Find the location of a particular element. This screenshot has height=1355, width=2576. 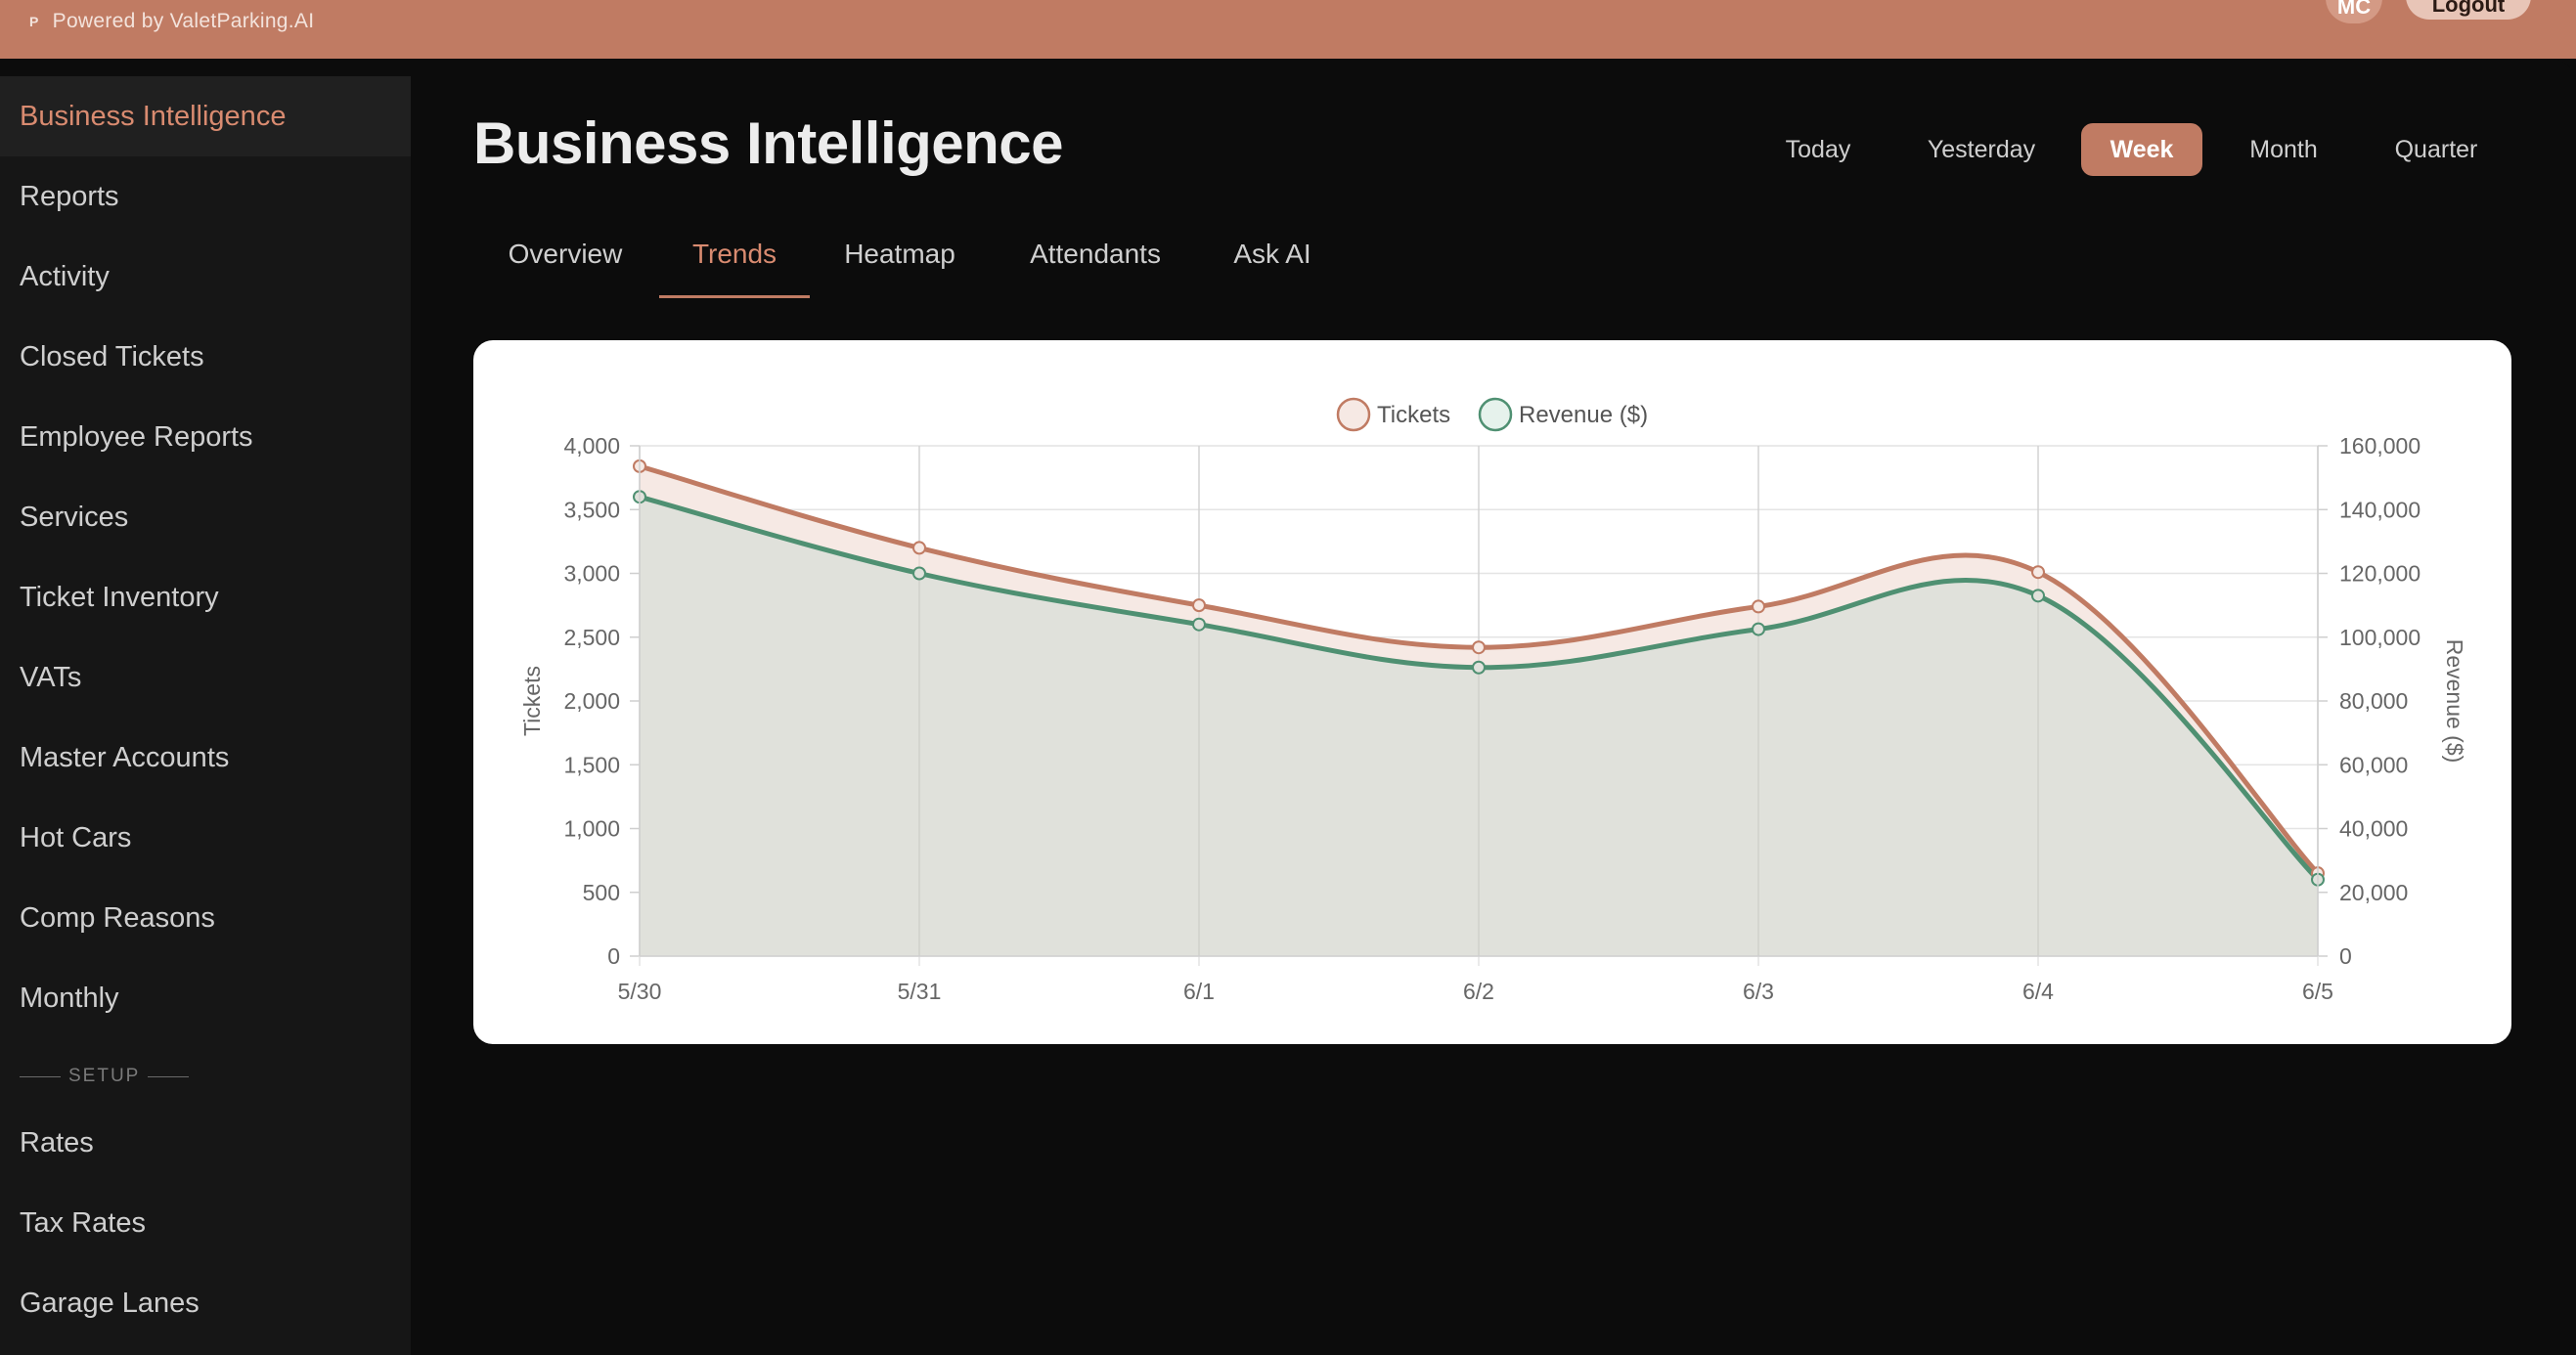

active-tab-indicator is located at coordinates (734, 296).